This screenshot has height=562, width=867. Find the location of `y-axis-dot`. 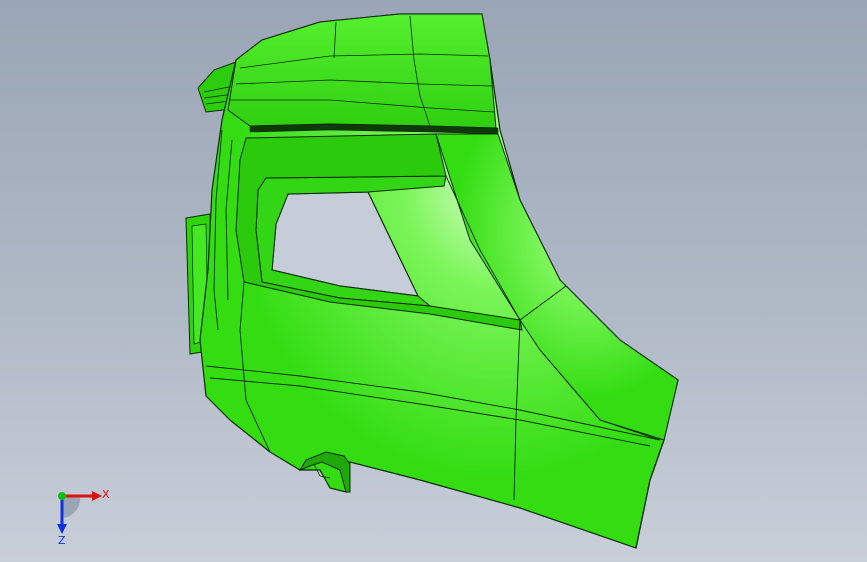

y-axis-dot is located at coordinates (62, 496).